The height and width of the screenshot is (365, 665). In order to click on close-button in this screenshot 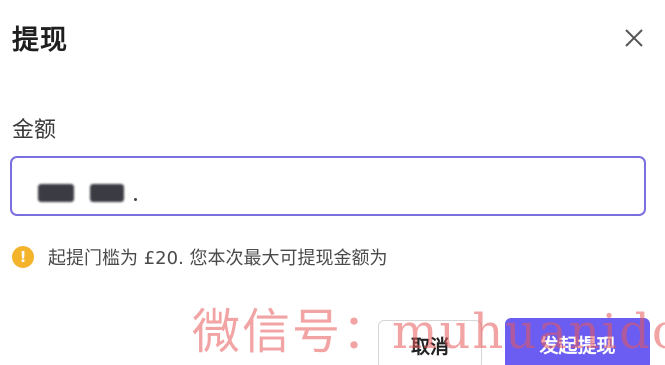, I will do `click(634, 38)`.